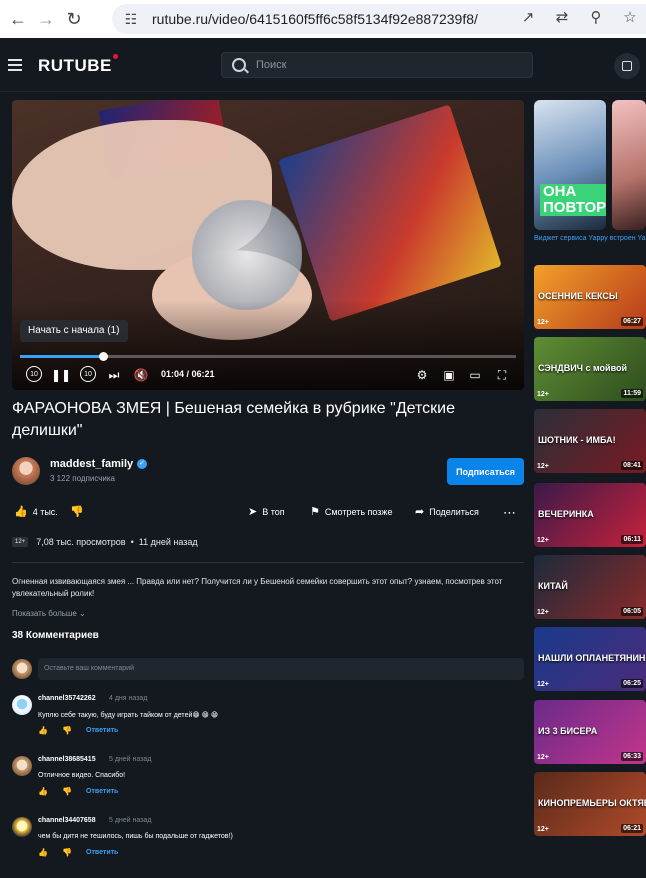 Image resolution: width=646 pixels, height=878 pixels. I want to click on view-count: 7,08 тыс. просмотров, so click(81, 542).